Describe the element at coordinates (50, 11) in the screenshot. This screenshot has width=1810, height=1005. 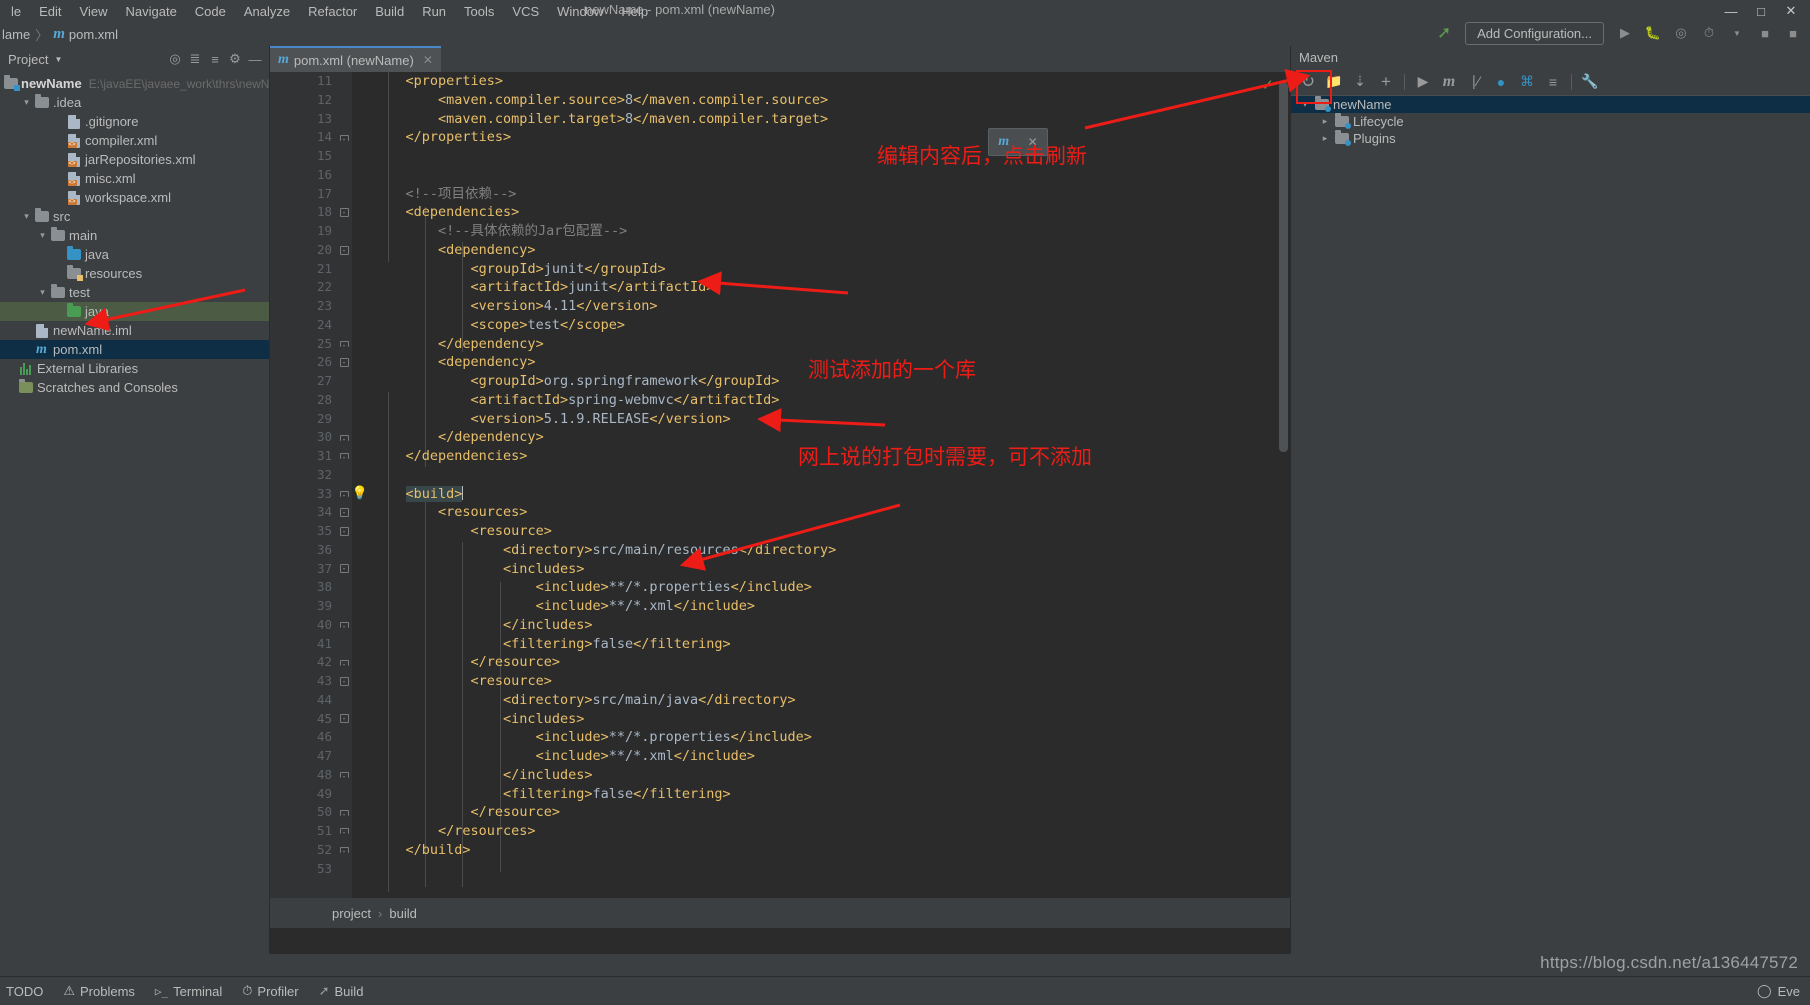
I see `menu-item-edit: Edit` at that location.